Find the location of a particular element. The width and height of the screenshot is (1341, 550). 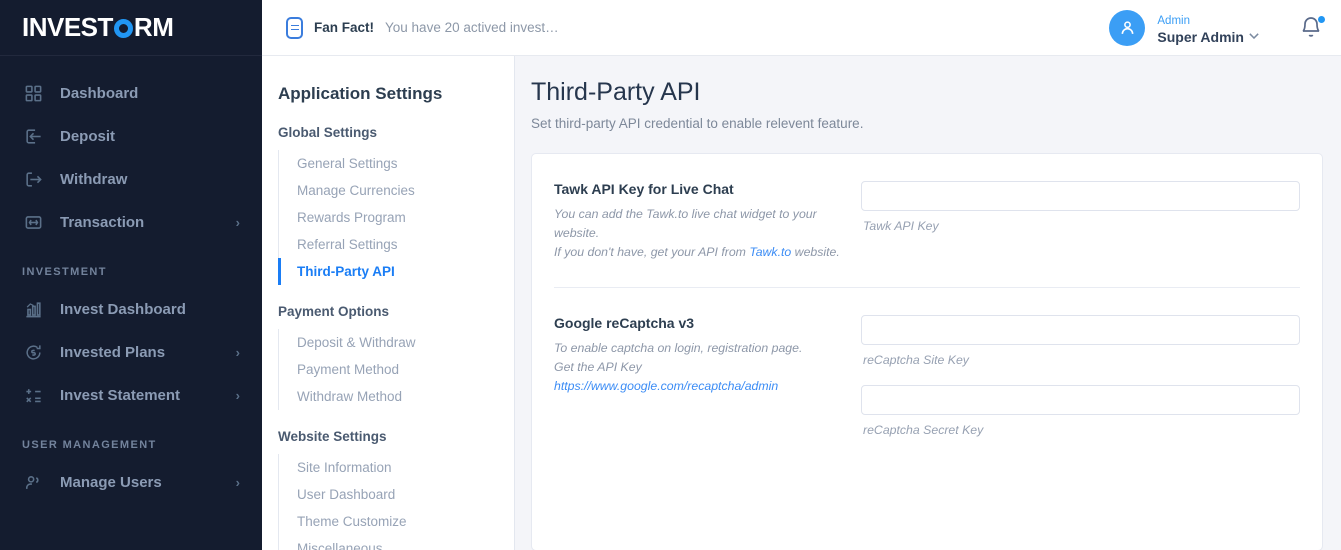

chevron-down-icon is located at coordinates (1254, 37).